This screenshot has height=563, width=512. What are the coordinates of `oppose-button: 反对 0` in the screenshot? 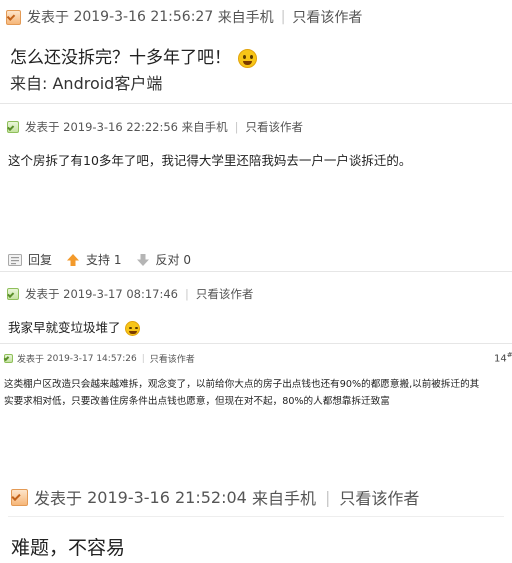 It's located at (163, 259).